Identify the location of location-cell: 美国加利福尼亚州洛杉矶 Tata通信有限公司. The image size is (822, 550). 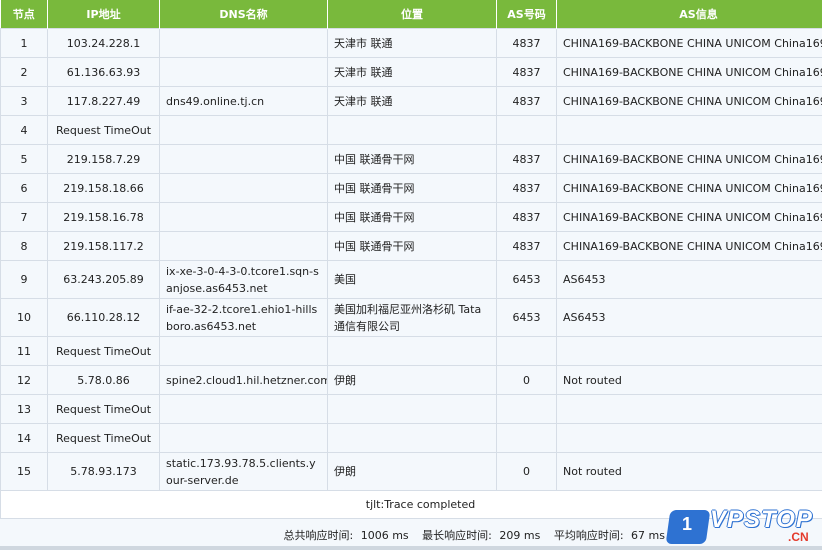
(412, 317).